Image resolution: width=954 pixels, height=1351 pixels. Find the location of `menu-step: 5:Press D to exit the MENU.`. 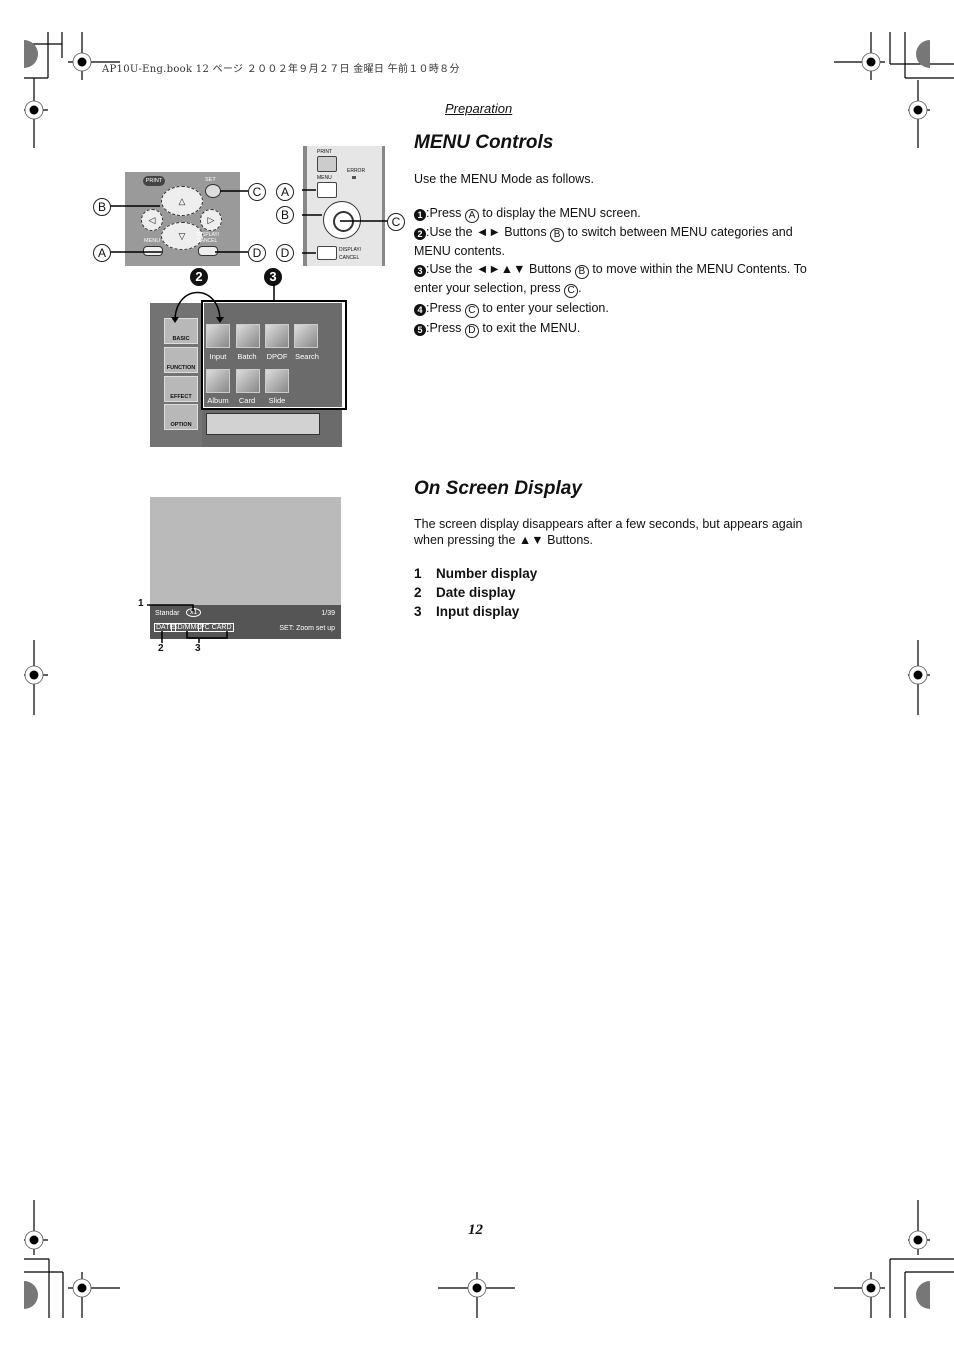

menu-step: 5:Press D to exit the MENU. is located at coordinates (619, 328).